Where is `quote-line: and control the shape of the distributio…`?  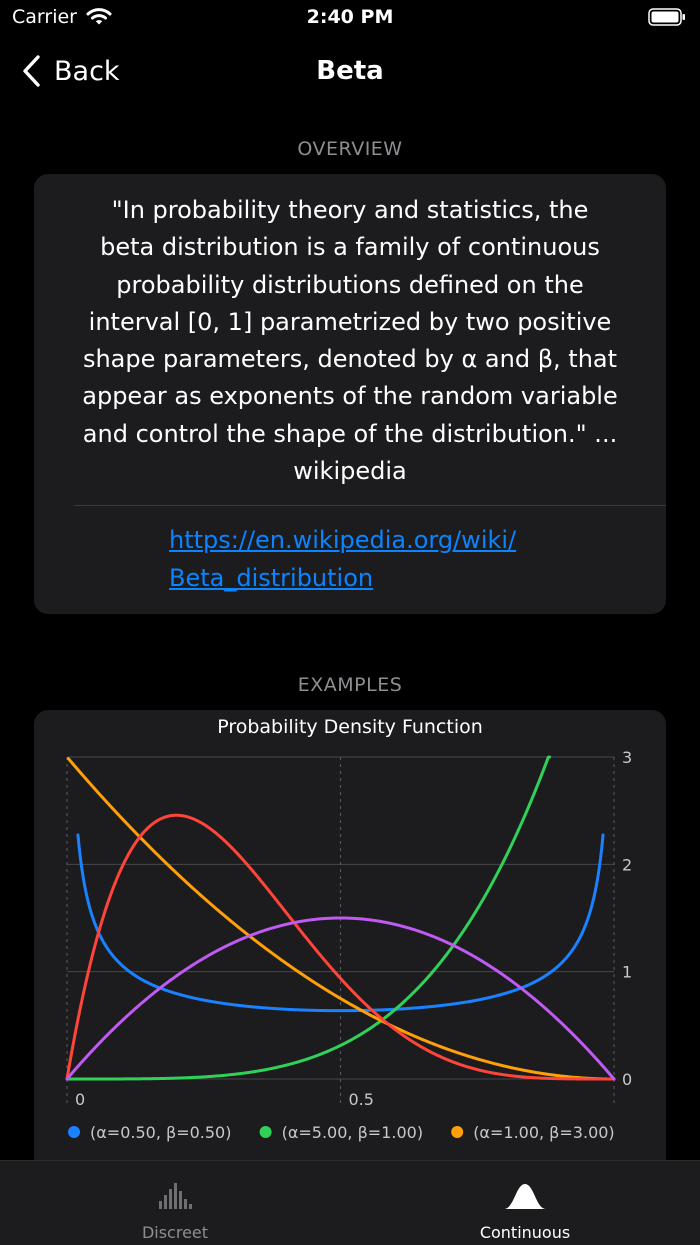 quote-line: and control the shape of the distributio… is located at coordinates (350, 433).